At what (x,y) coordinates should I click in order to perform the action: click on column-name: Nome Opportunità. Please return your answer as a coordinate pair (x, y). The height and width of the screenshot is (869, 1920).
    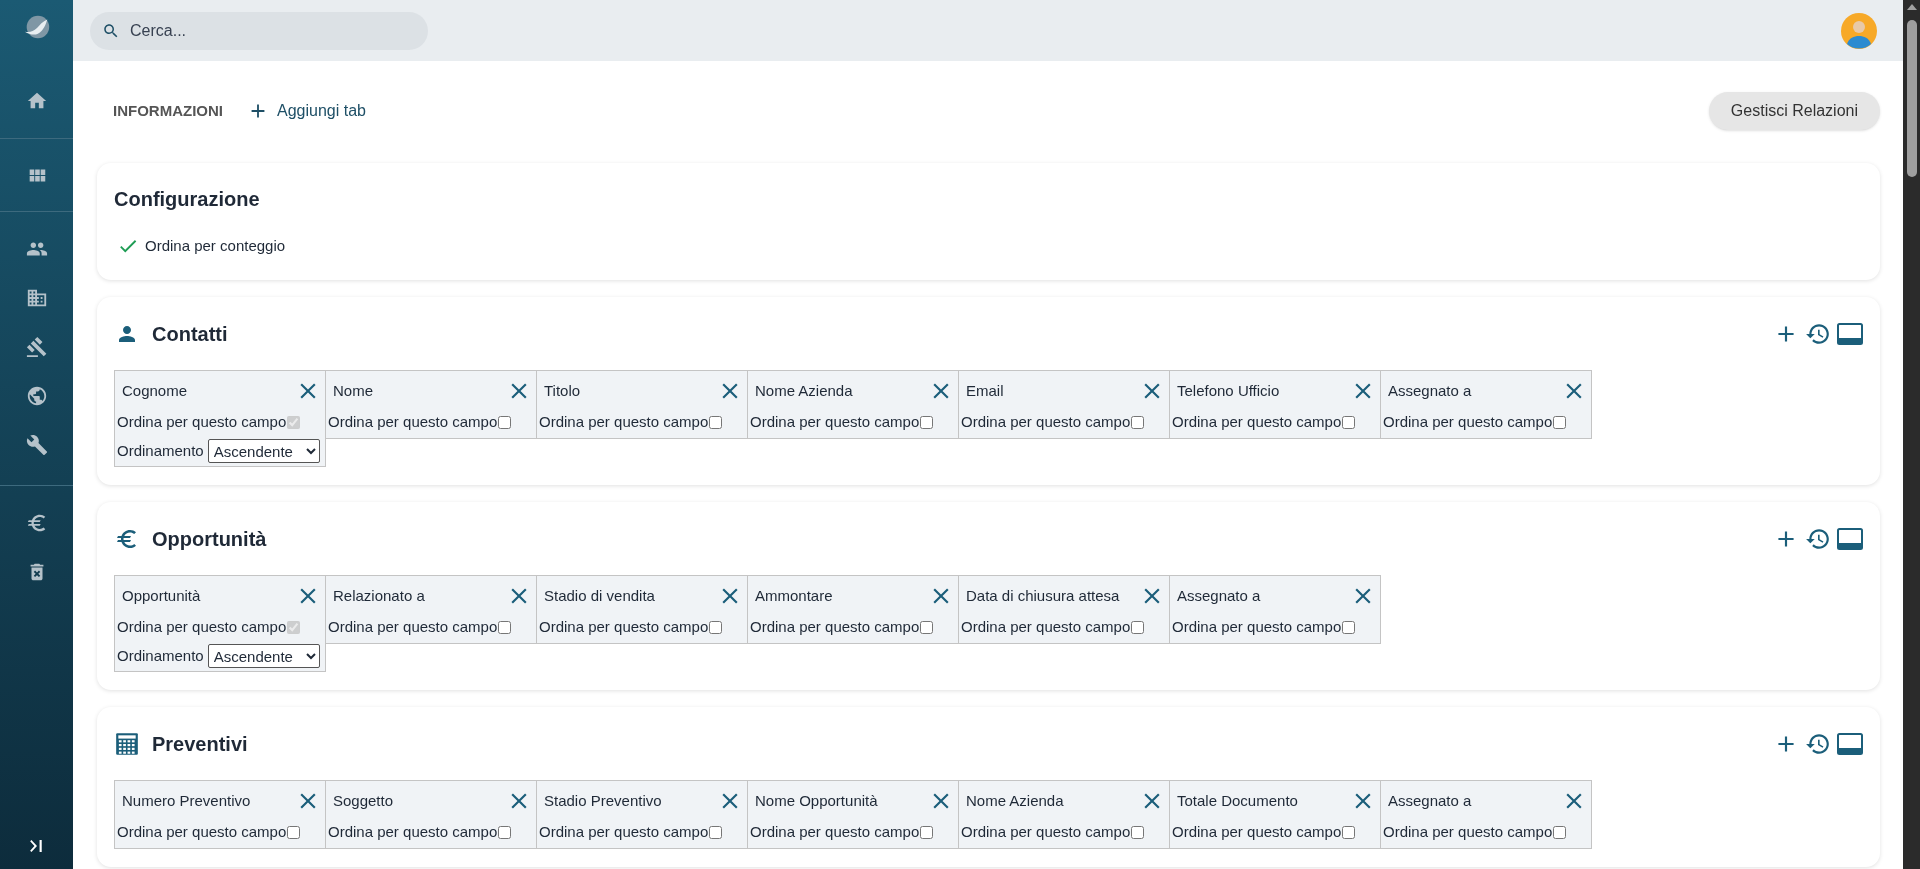
    Looking at the image, I should click on (816, 800).